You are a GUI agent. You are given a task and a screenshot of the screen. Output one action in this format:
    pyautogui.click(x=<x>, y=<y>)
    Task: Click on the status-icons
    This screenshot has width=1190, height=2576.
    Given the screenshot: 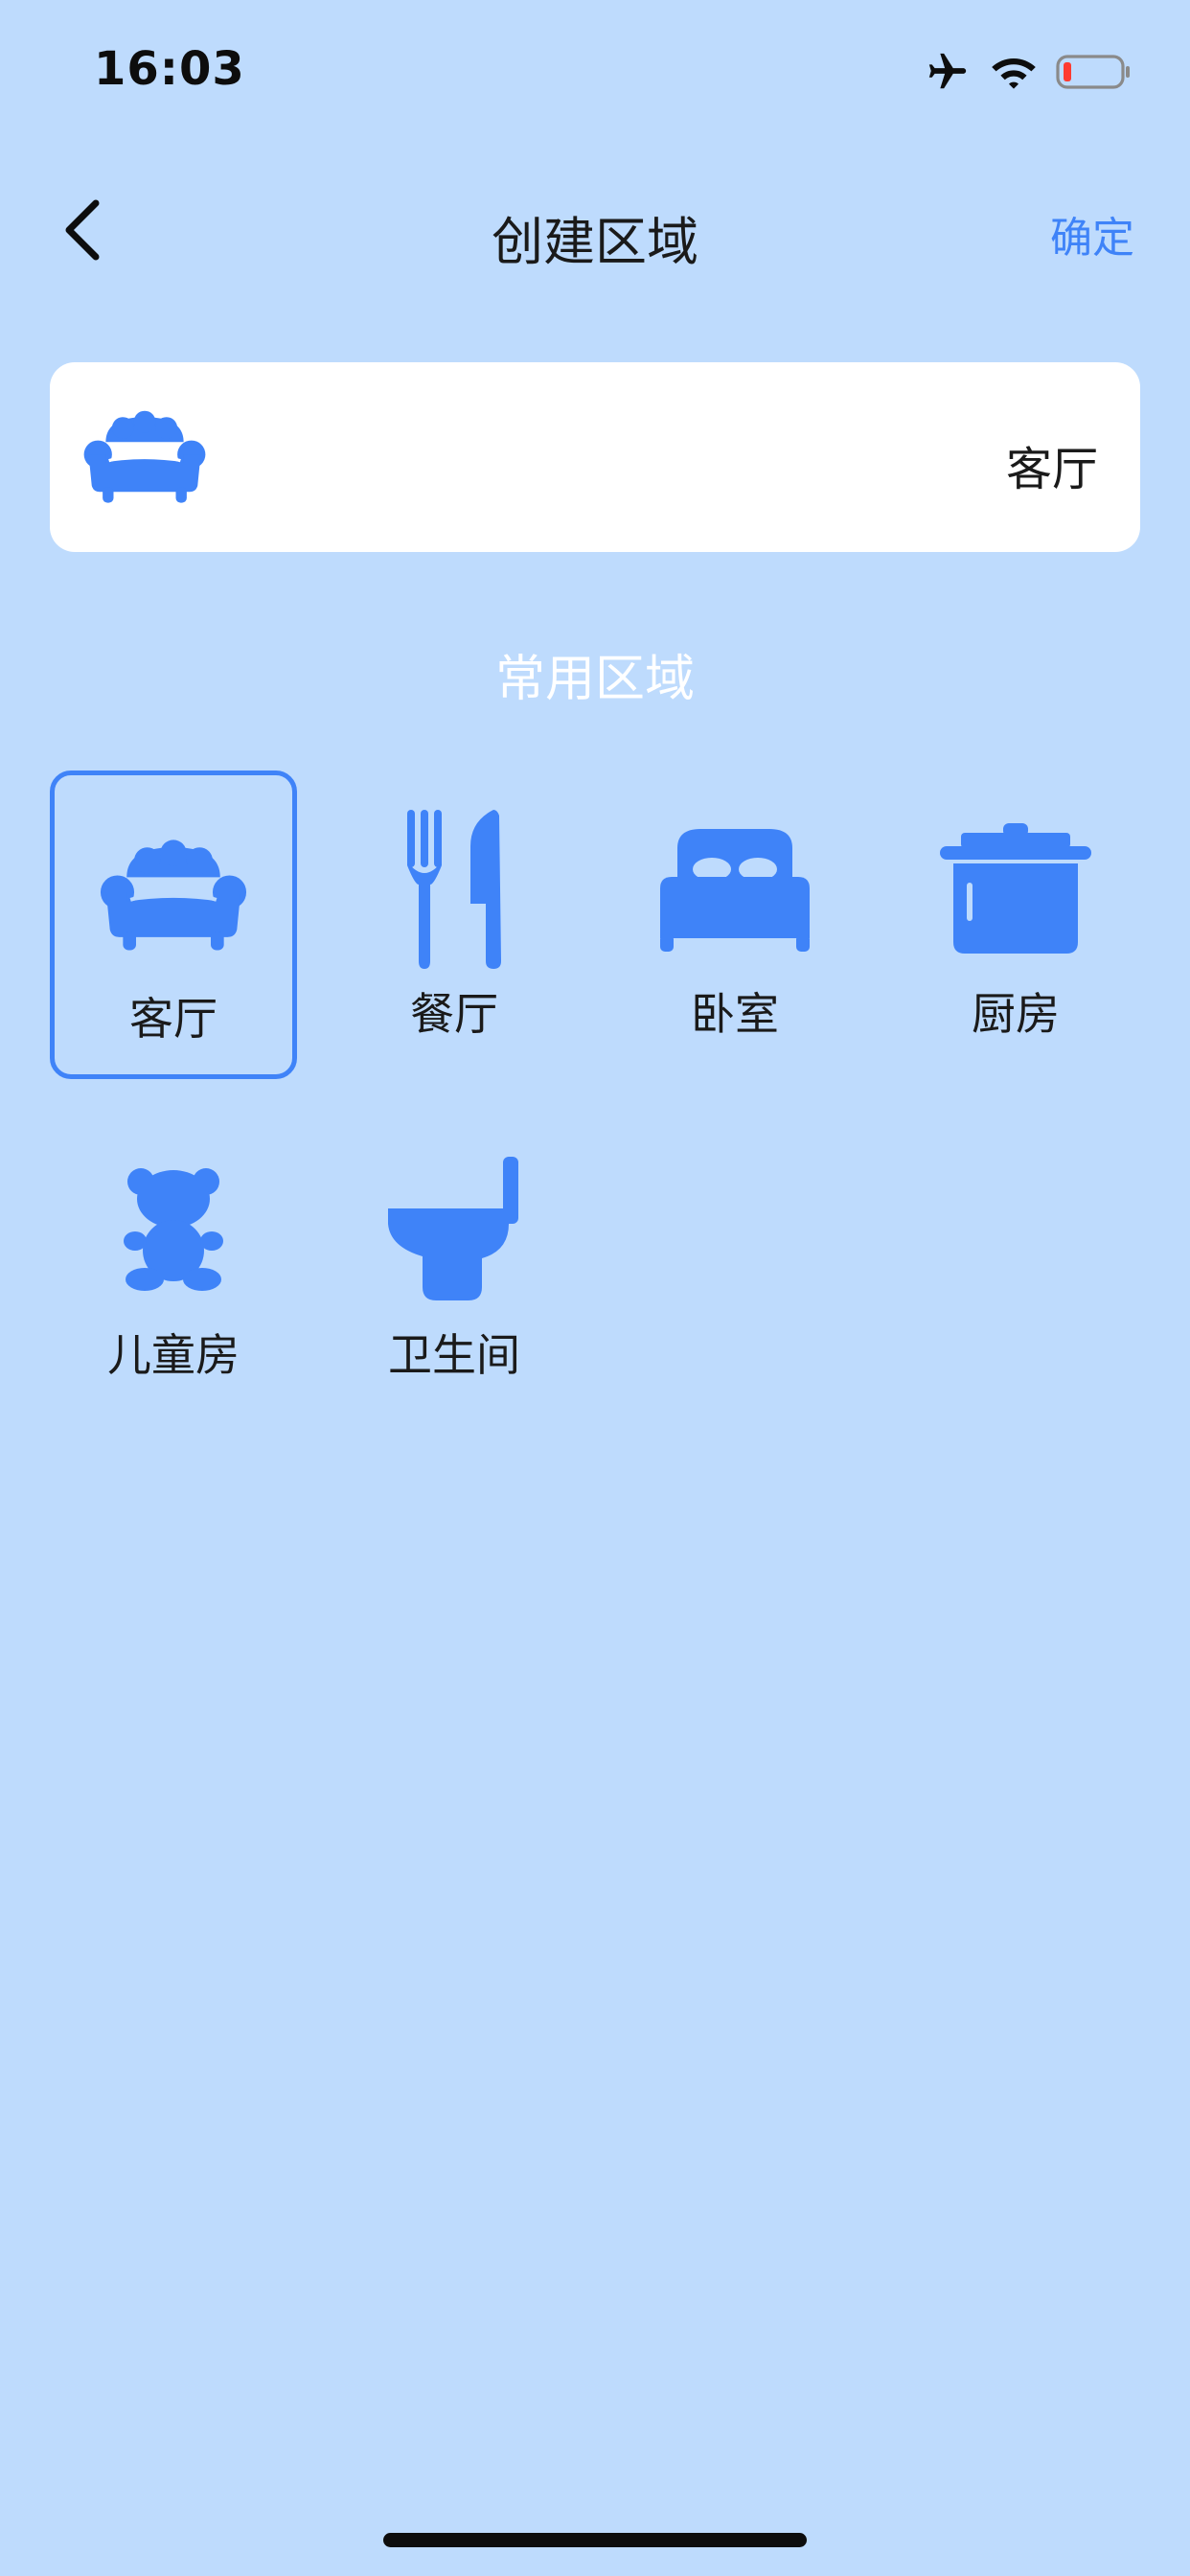 What is the action you would take?
    pyautogui.click(x=1029, y=72)
    